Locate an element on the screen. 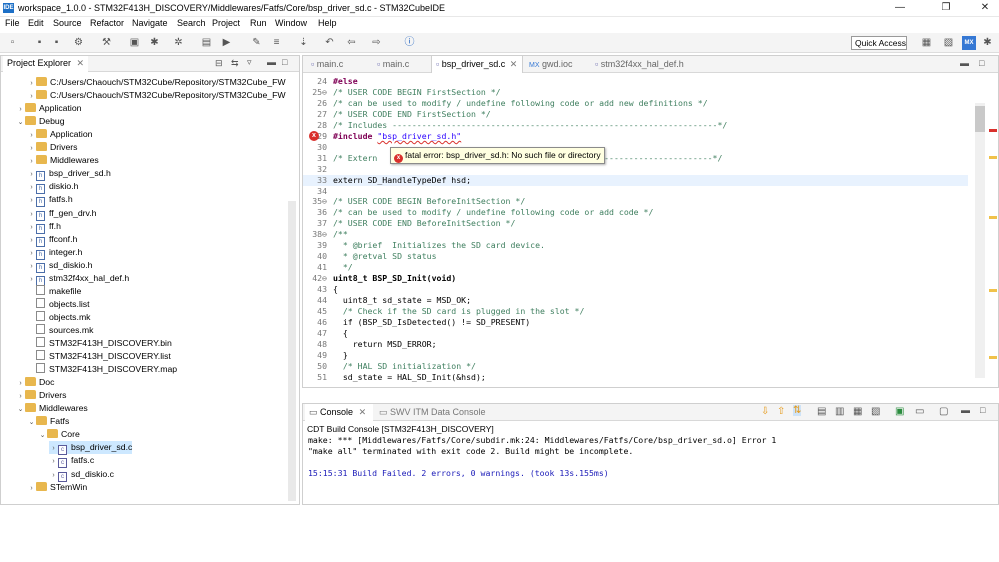 This screenshot has width=999, height=562. menu-edit: Edit is located at coordinates (36, 23).